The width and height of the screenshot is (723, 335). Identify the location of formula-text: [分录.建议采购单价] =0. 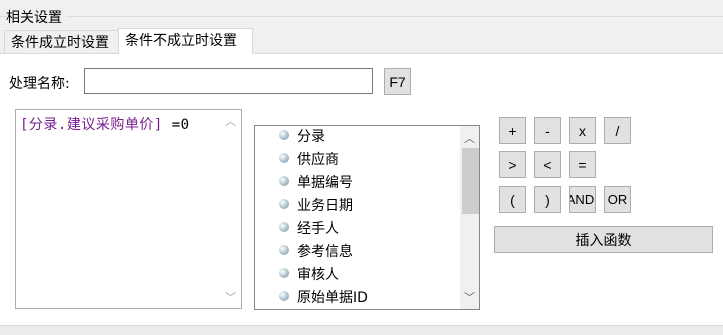
(105, 124).